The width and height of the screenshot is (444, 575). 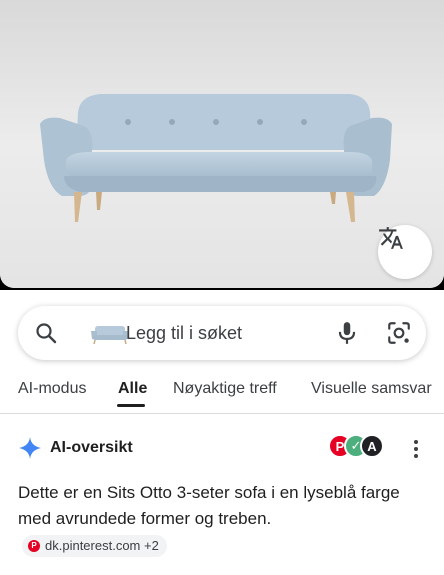 What do you see at coordinates (416, 449) in the screenshot?
I see `more-options-icon` at bounding box center [416, 449].